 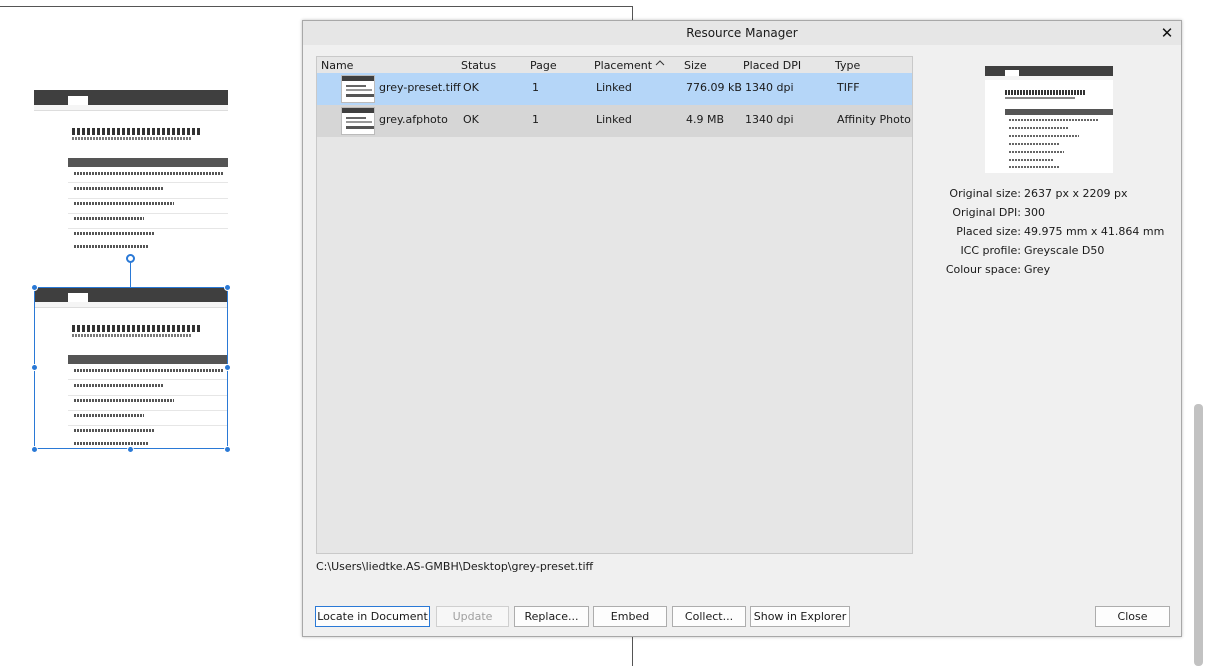 I want to click on selection-frame, so click(x=131, y=368).